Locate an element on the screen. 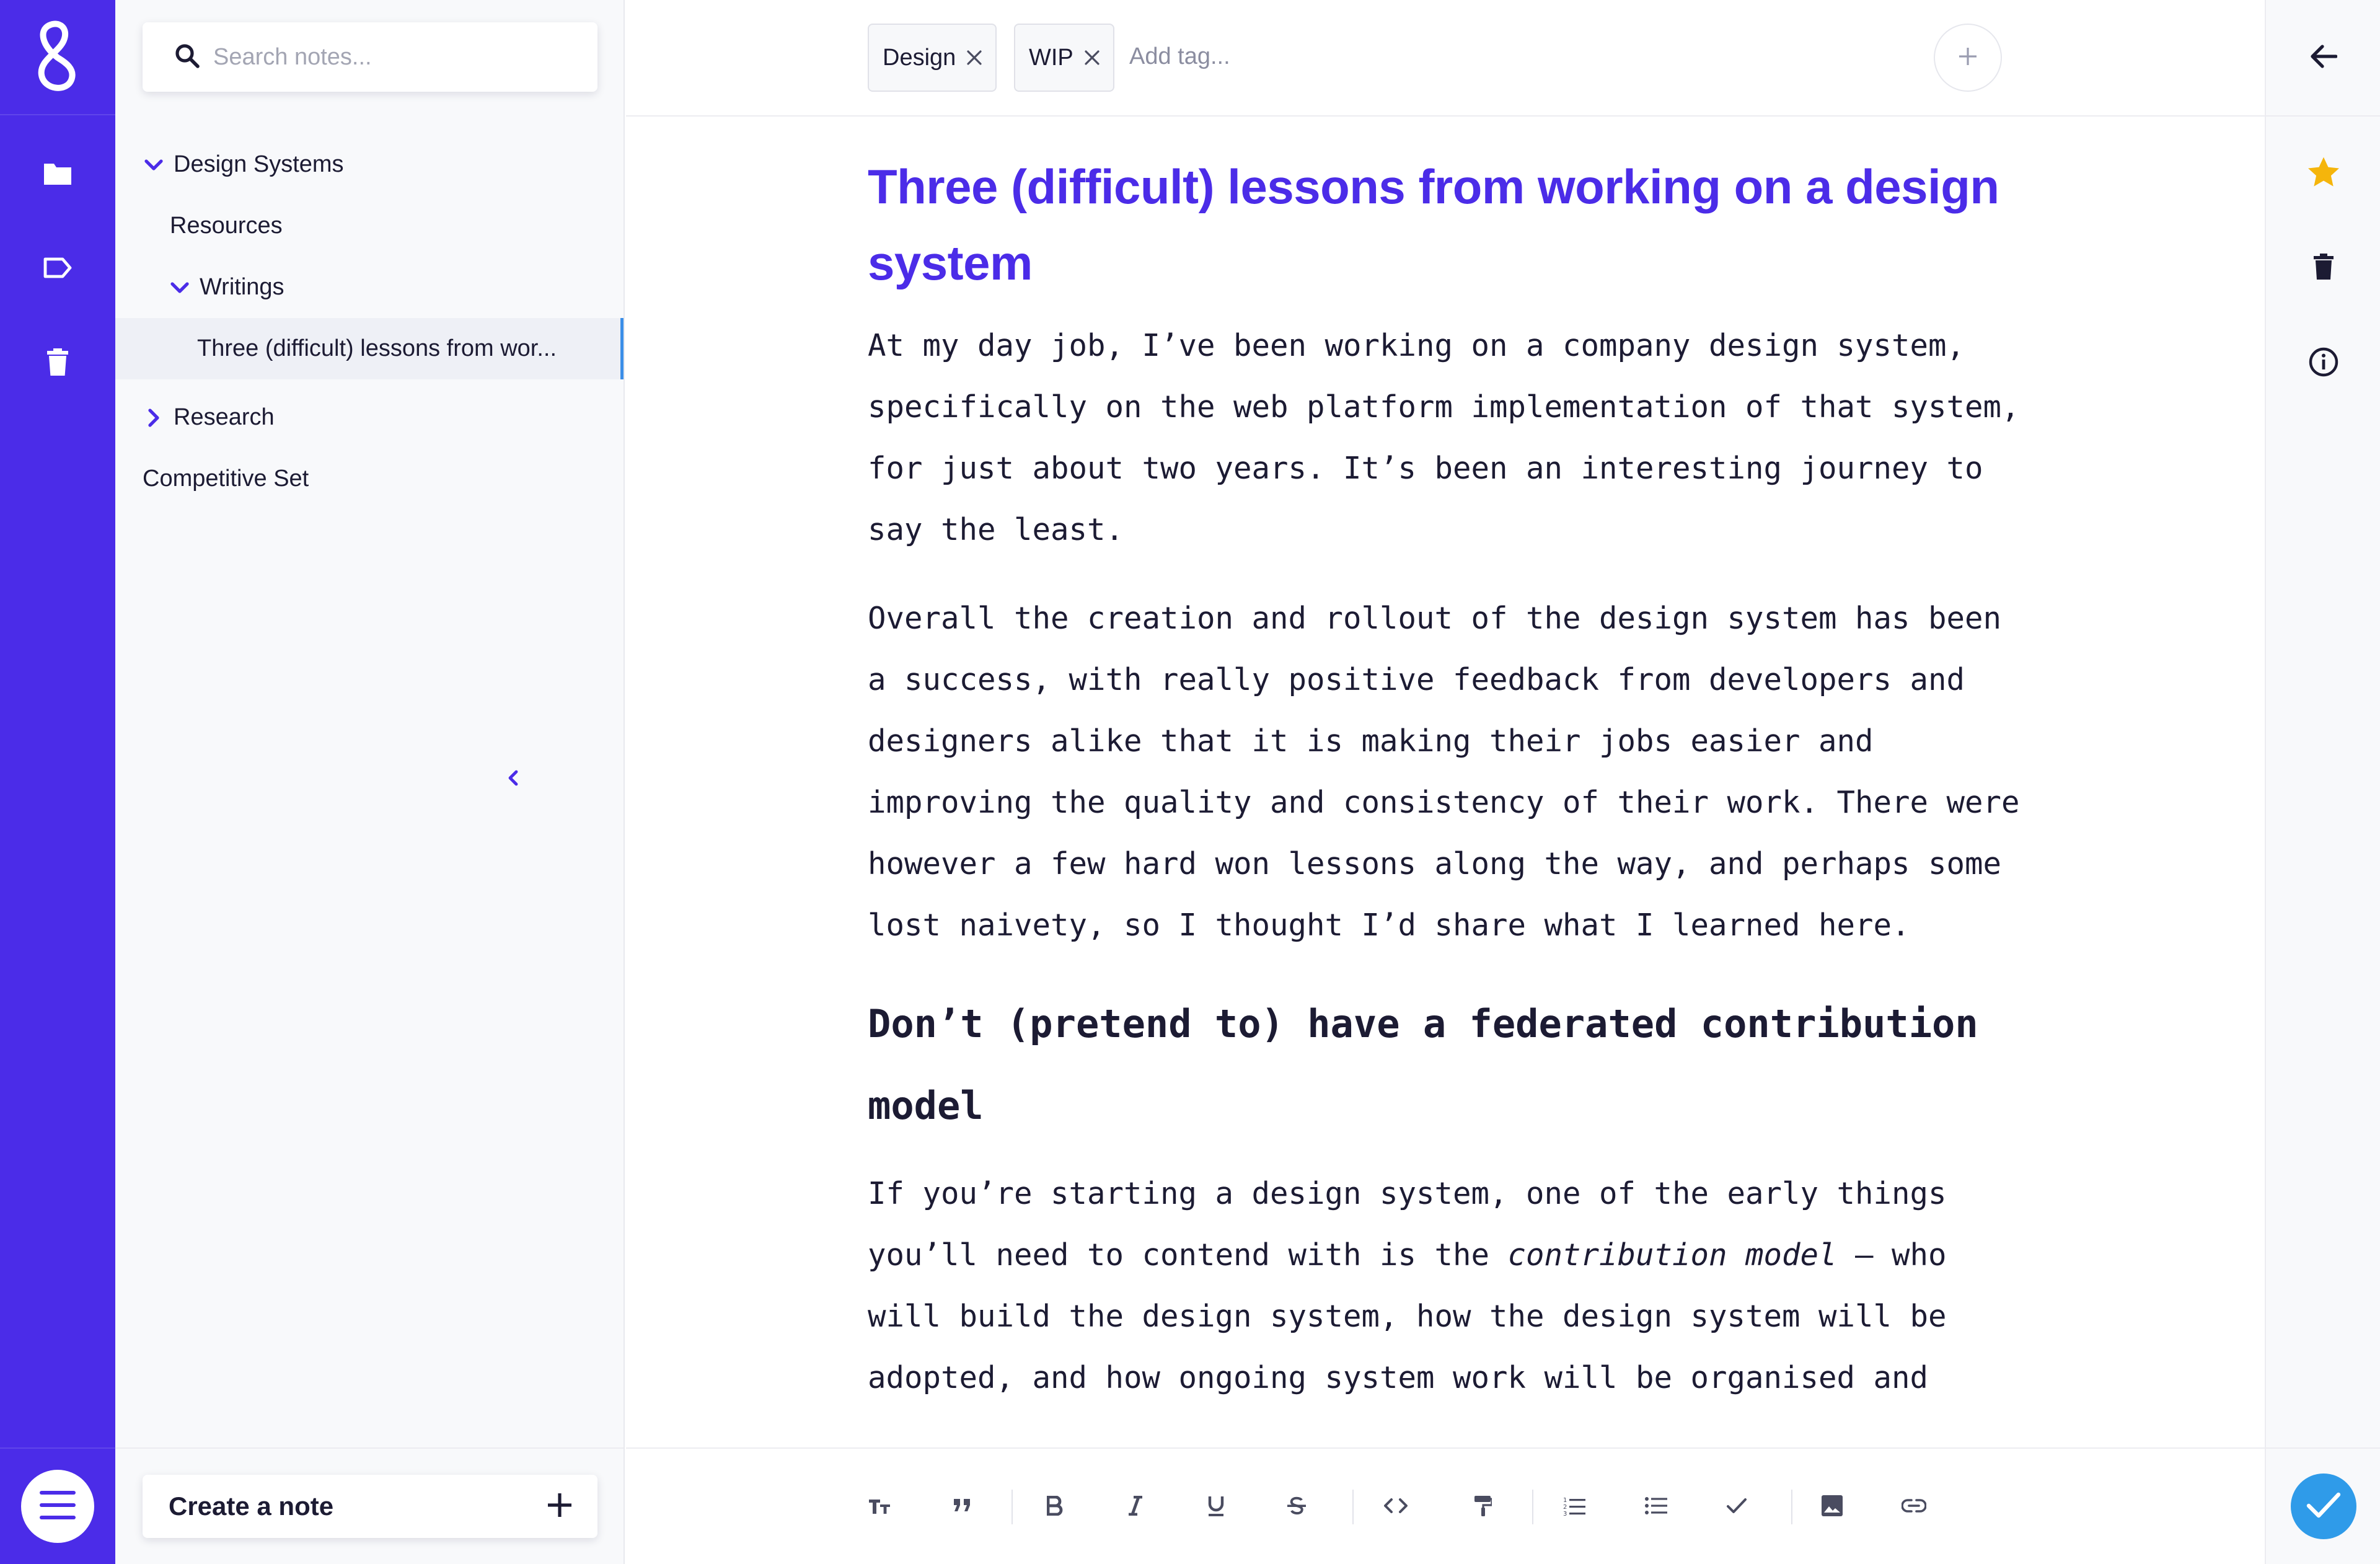 This screenshot has height=1564, width=2380. tag-bar: Design WIP is located at coordinates (1445, 58).